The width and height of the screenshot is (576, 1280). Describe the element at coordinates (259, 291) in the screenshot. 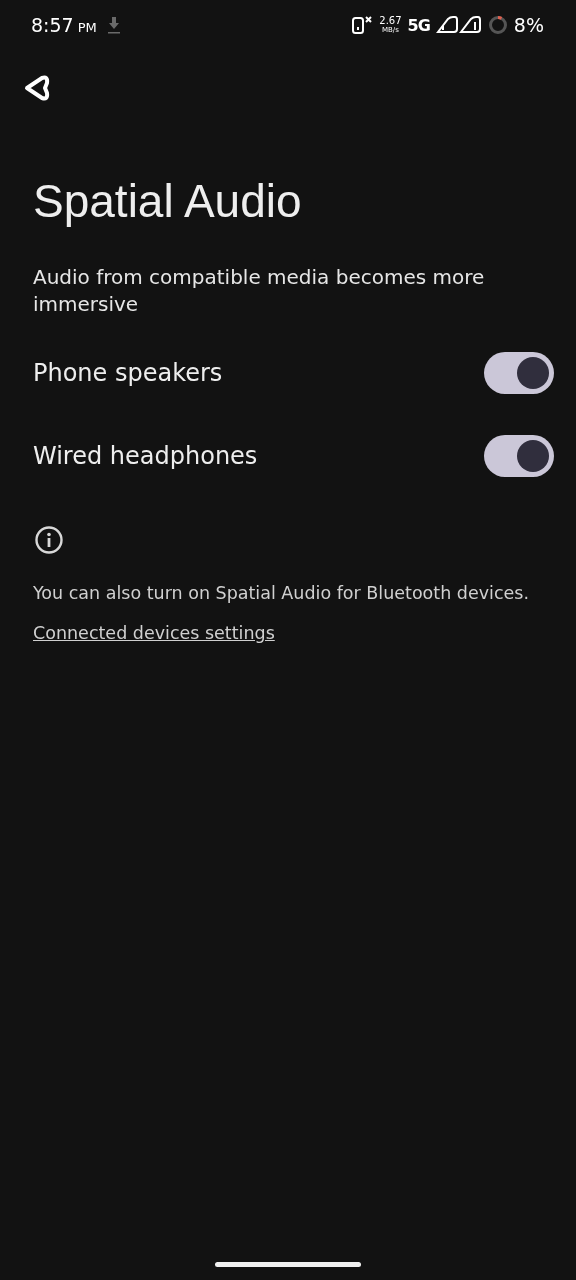

I see `description-text: Audio from compatible media becomes more immersive` at that location.